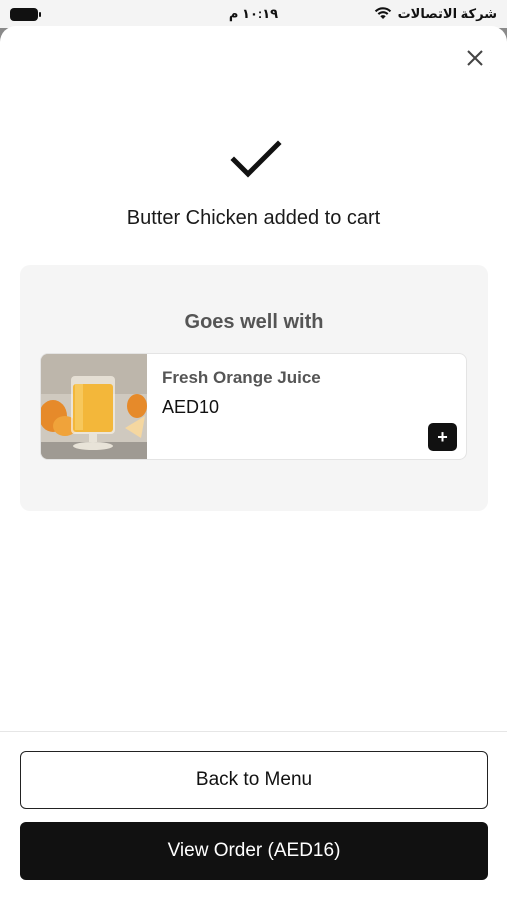 The image size is (507, 900). What do you see at coordinates (25, 14) in the screenshot?
I see `battery-icon` at bounding box center [25, 14].